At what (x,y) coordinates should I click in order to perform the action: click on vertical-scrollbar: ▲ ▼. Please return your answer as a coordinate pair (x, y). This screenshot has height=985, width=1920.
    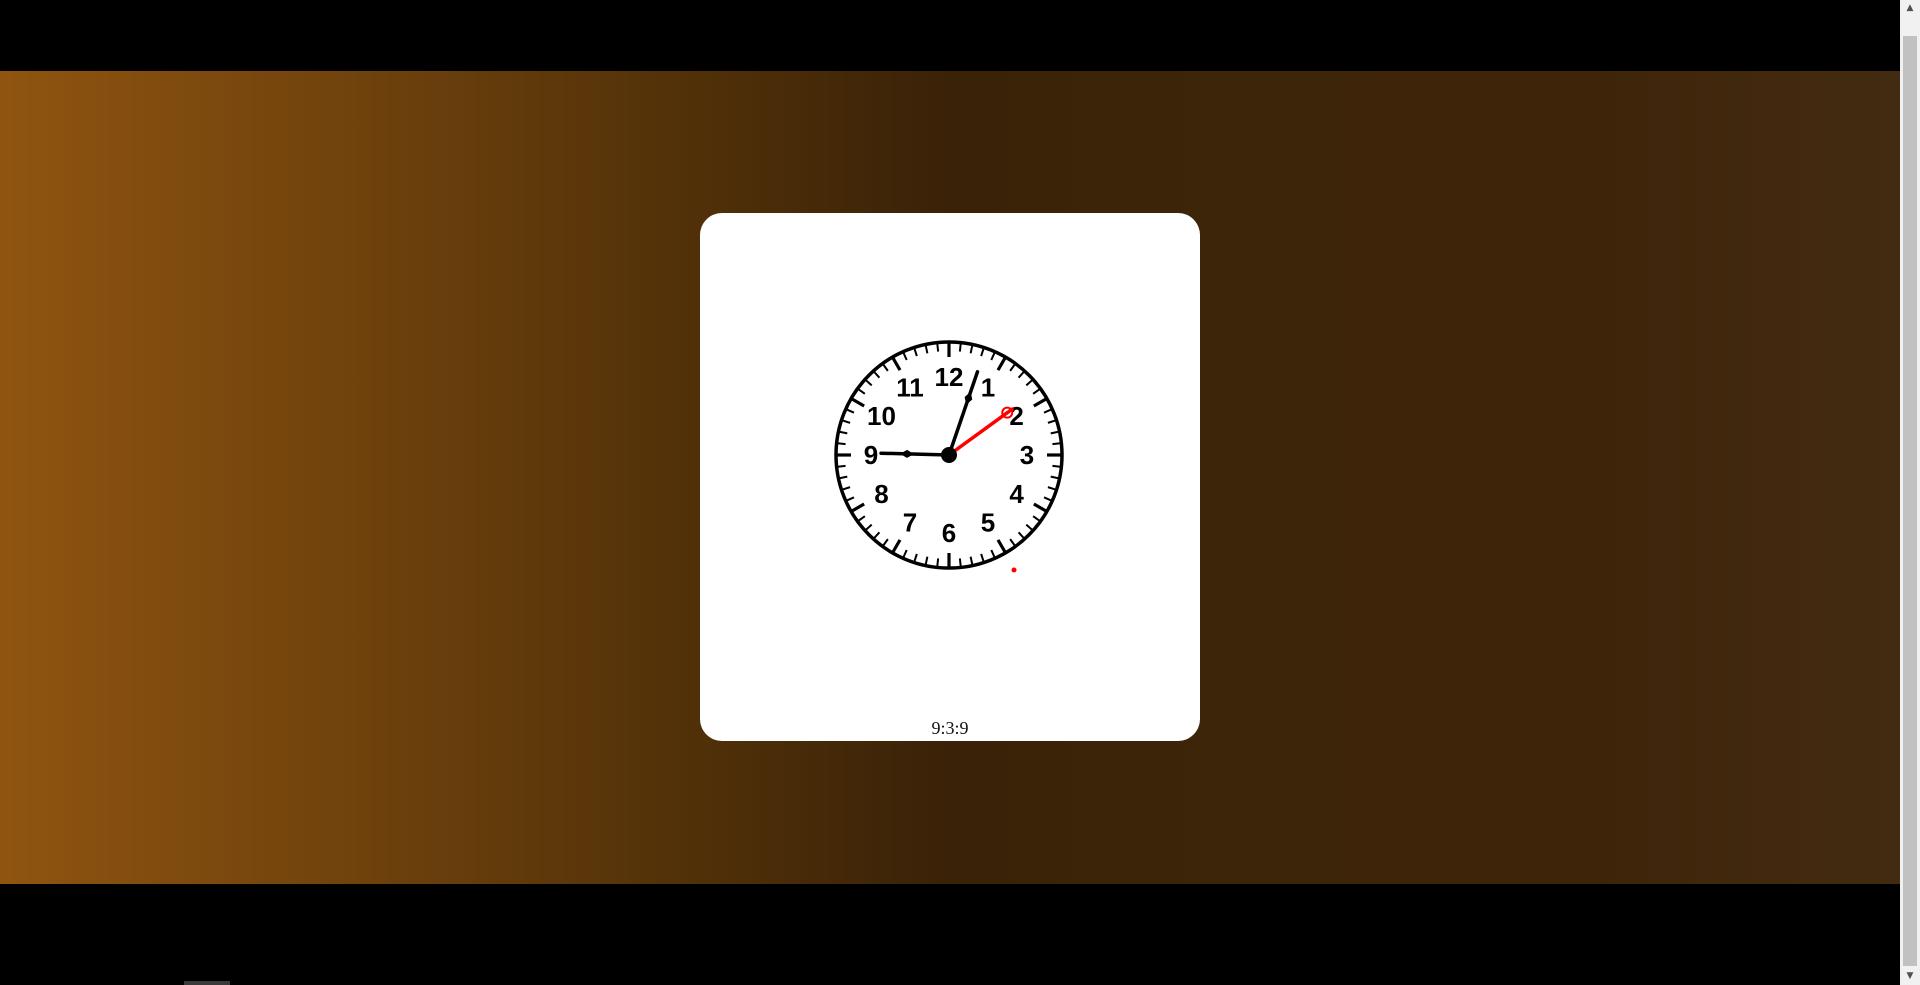
    Looking at the image, I should click on (1910, 492).